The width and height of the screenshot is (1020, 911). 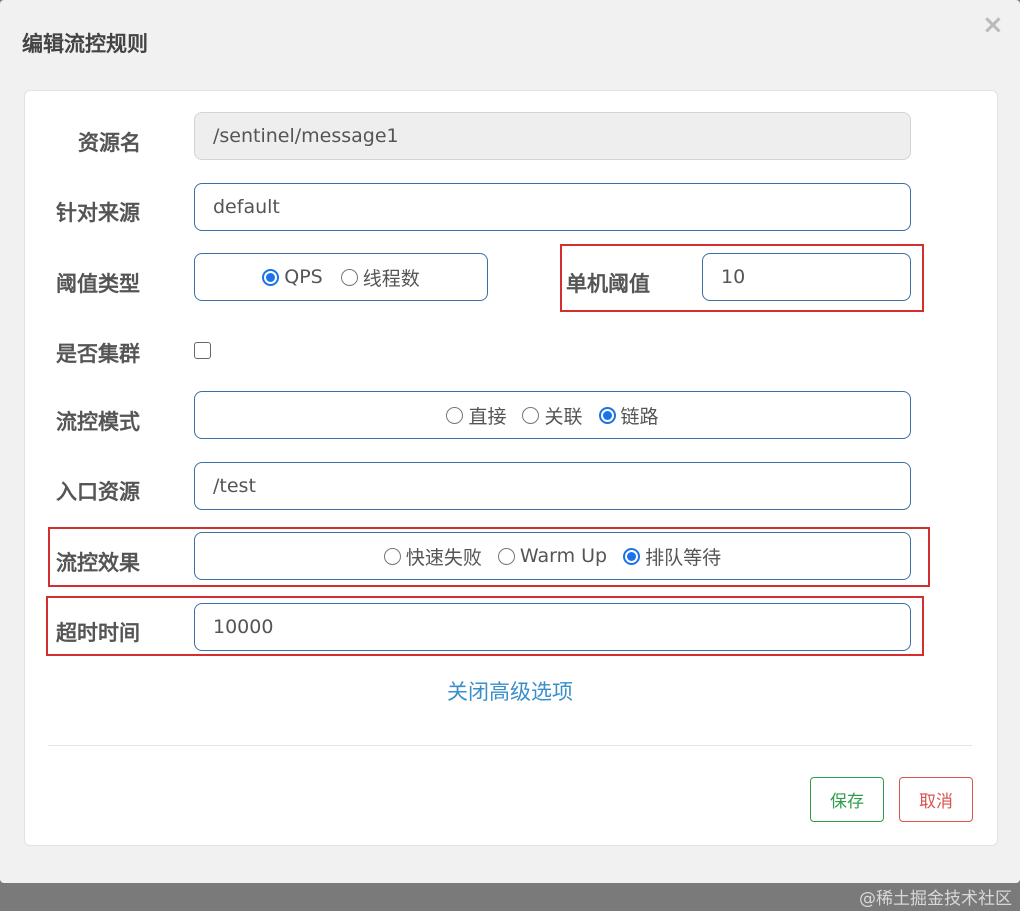 I want to click on ref-resource-value: /test, so click(x=234, y=486).